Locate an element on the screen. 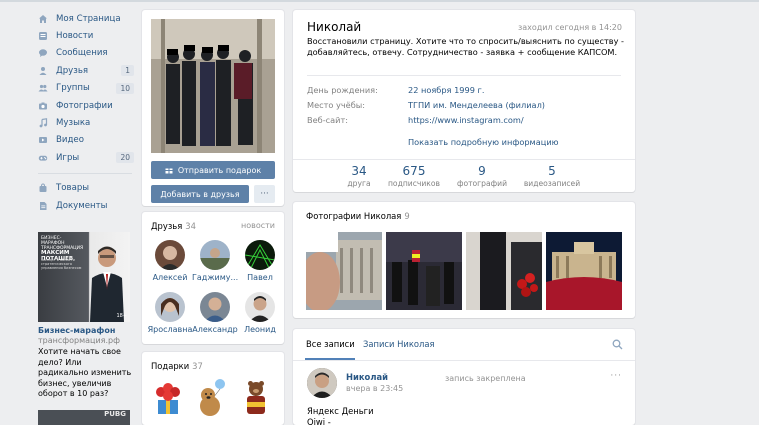 The width and height of the screenshot is (759, 425). stat-videos: 5 видеозаписей is located at coordinates (552, 174).